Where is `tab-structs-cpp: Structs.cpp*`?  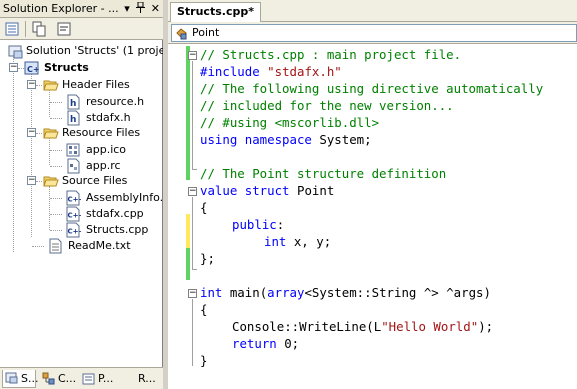 tab-structs-cpp: Structs.cpp* is located at coordinates (215, 12).